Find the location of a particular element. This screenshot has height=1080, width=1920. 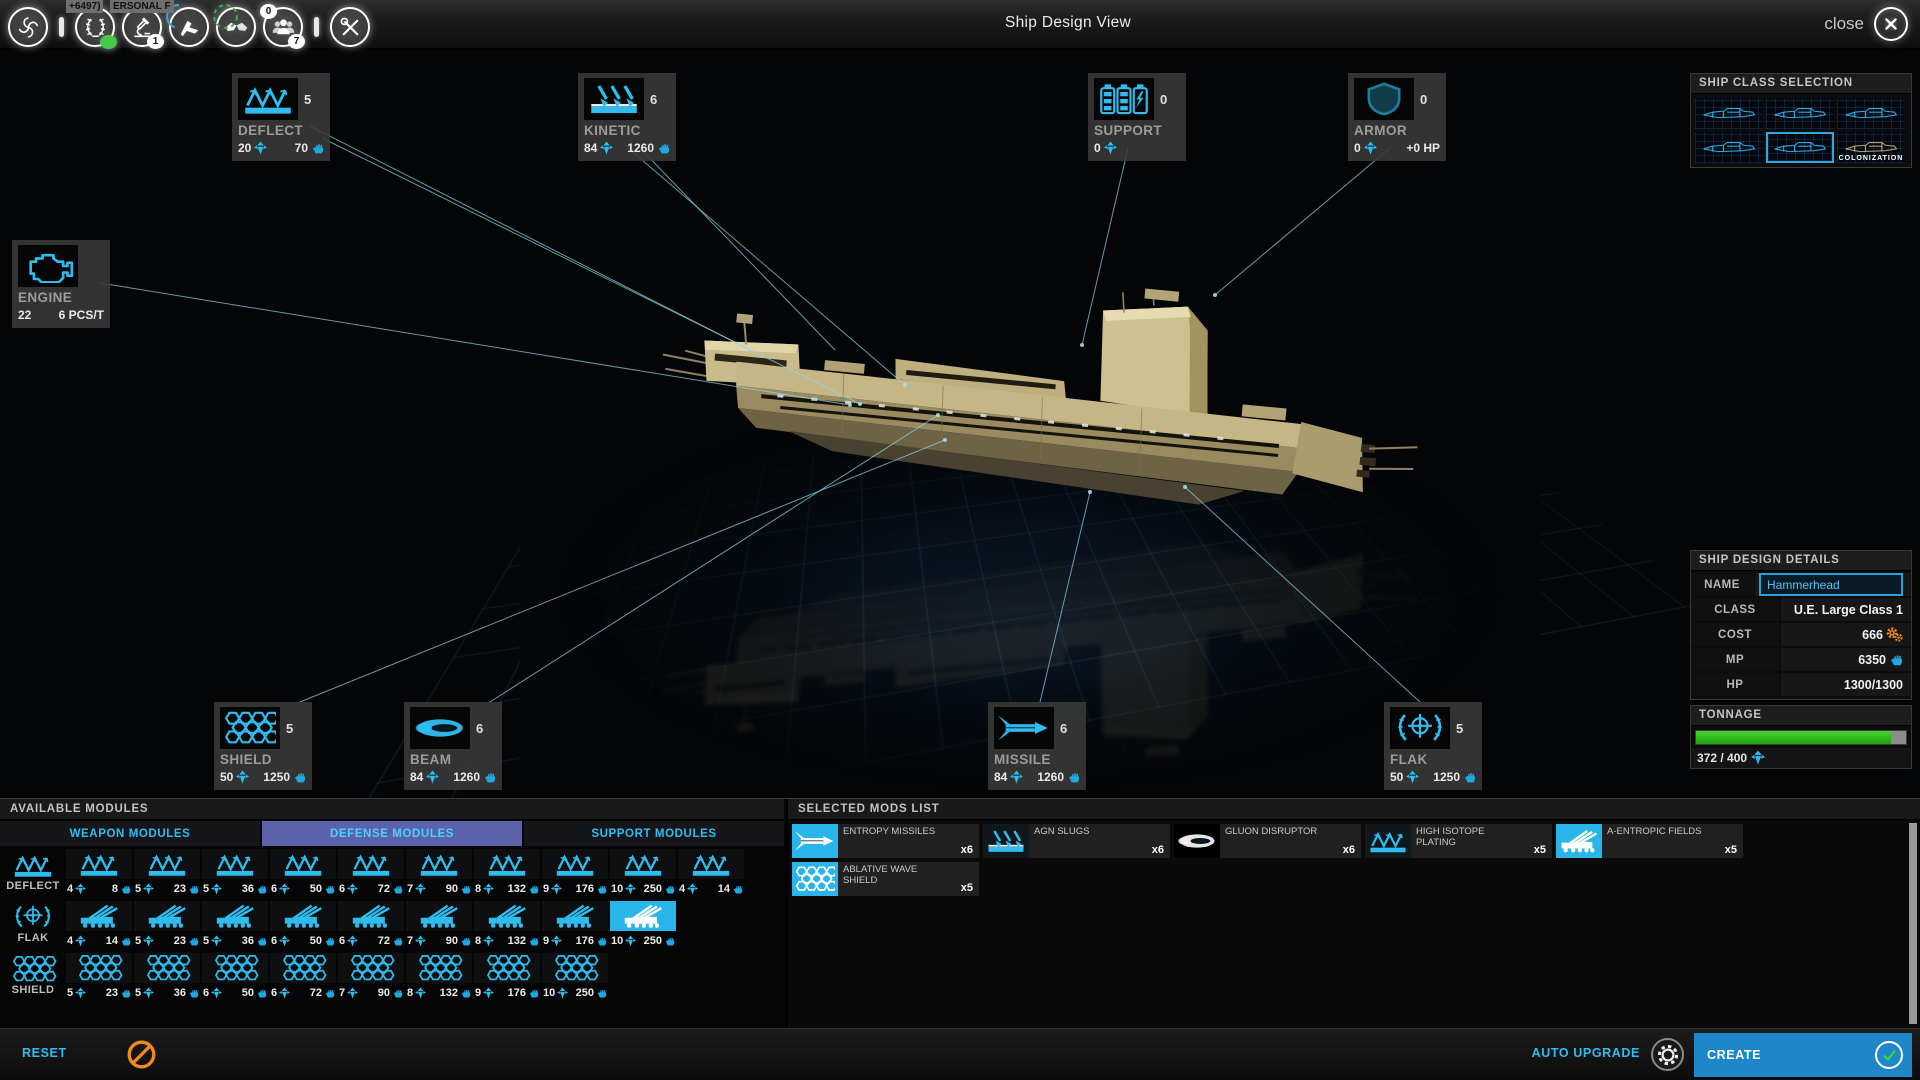

shield-module-cell: 9 176 is located at coordinates (507, 977).